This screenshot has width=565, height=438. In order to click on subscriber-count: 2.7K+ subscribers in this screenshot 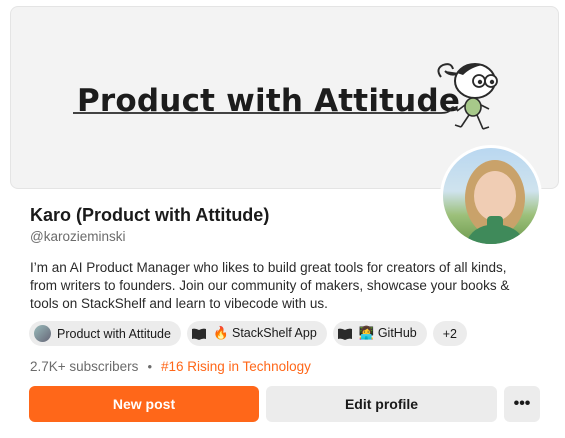, I will do `click(84, 366)`.